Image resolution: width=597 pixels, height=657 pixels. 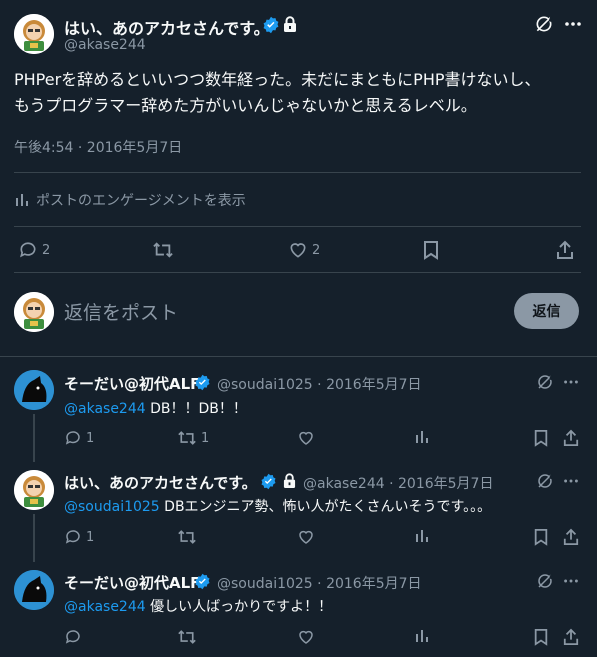 I want to click on reply-2-meta: @akase244 · 2016年5月7日, so click(x=398, y=483).